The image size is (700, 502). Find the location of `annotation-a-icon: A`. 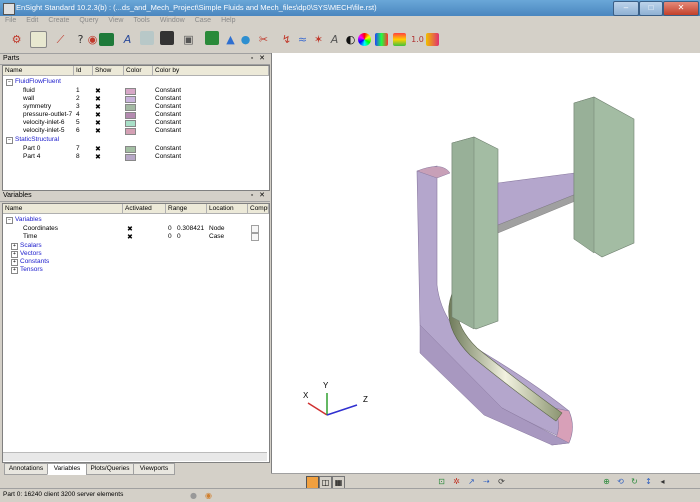

annotation-a-icon: A is located at coordinates (334, 39).